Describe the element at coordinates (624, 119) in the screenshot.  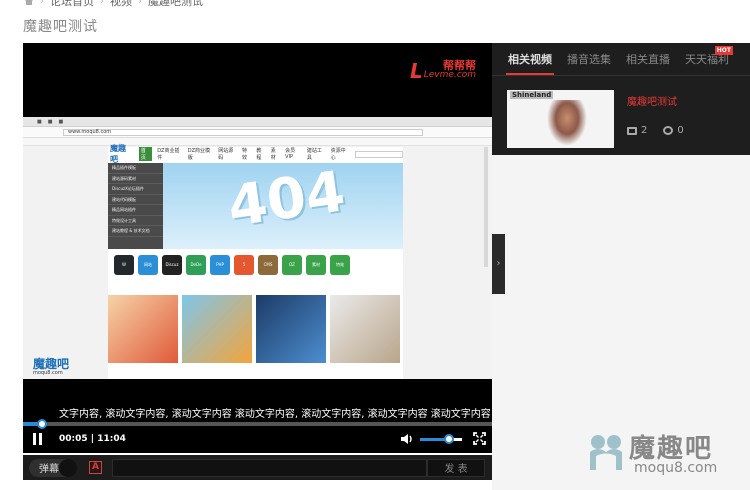
I see `related-item: Shineland 魔趣吧测试 2 0` at that location.